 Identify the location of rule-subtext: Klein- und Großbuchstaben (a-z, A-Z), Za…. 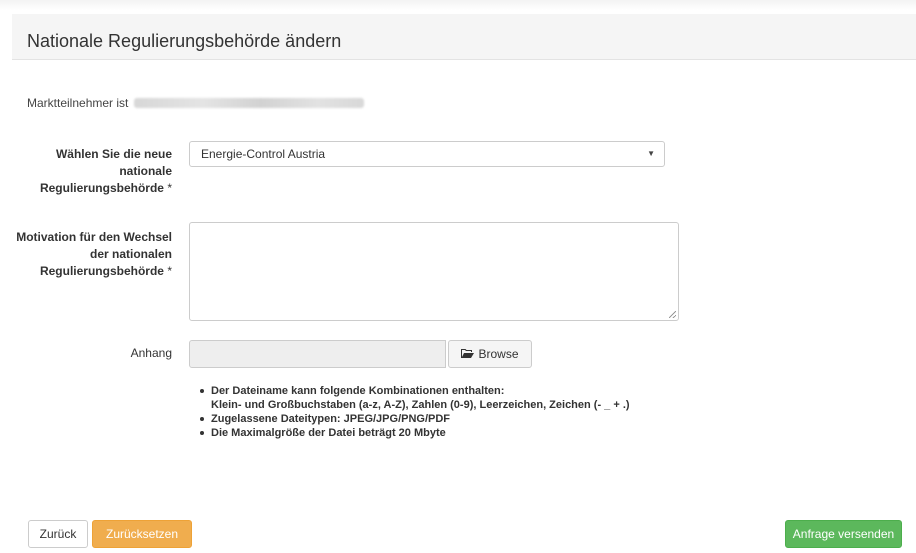
(420, 405).